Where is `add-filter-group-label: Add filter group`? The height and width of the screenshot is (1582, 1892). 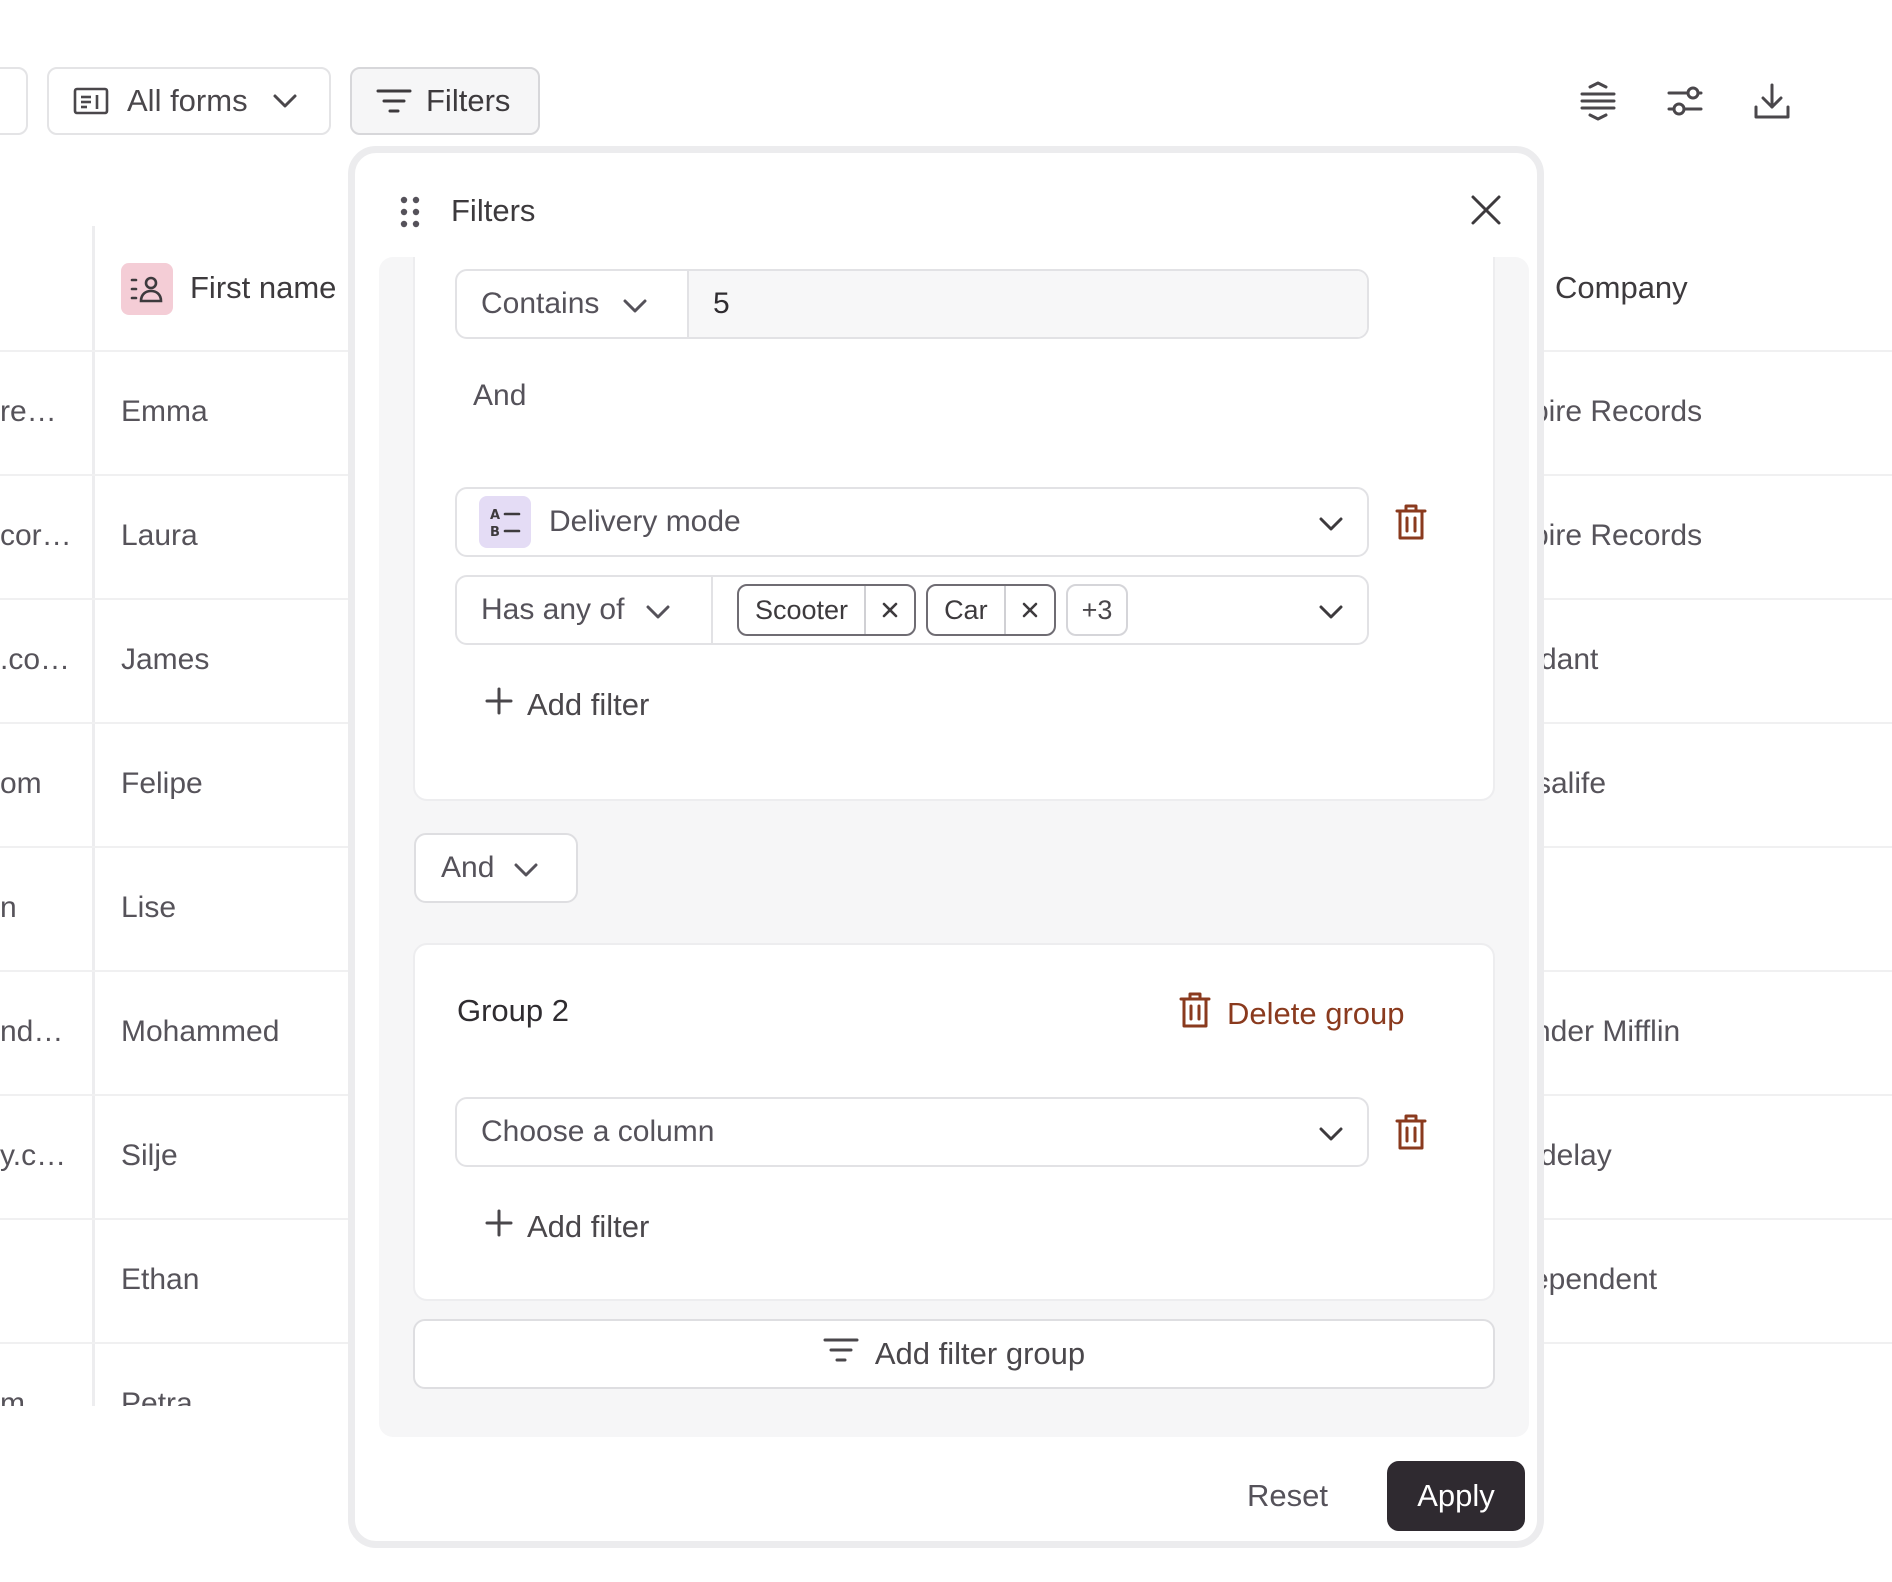
add-filter-group-label: Add filter group is located at coordinates (980, 1353).